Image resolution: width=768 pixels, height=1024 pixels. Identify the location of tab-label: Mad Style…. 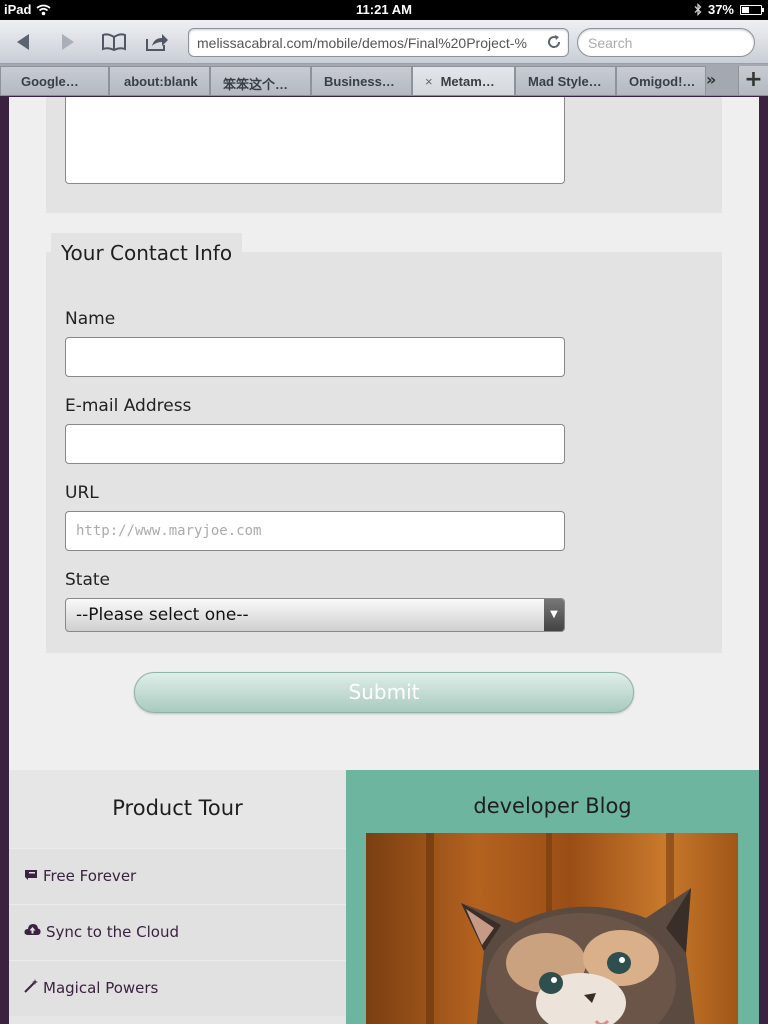
(565, 81).